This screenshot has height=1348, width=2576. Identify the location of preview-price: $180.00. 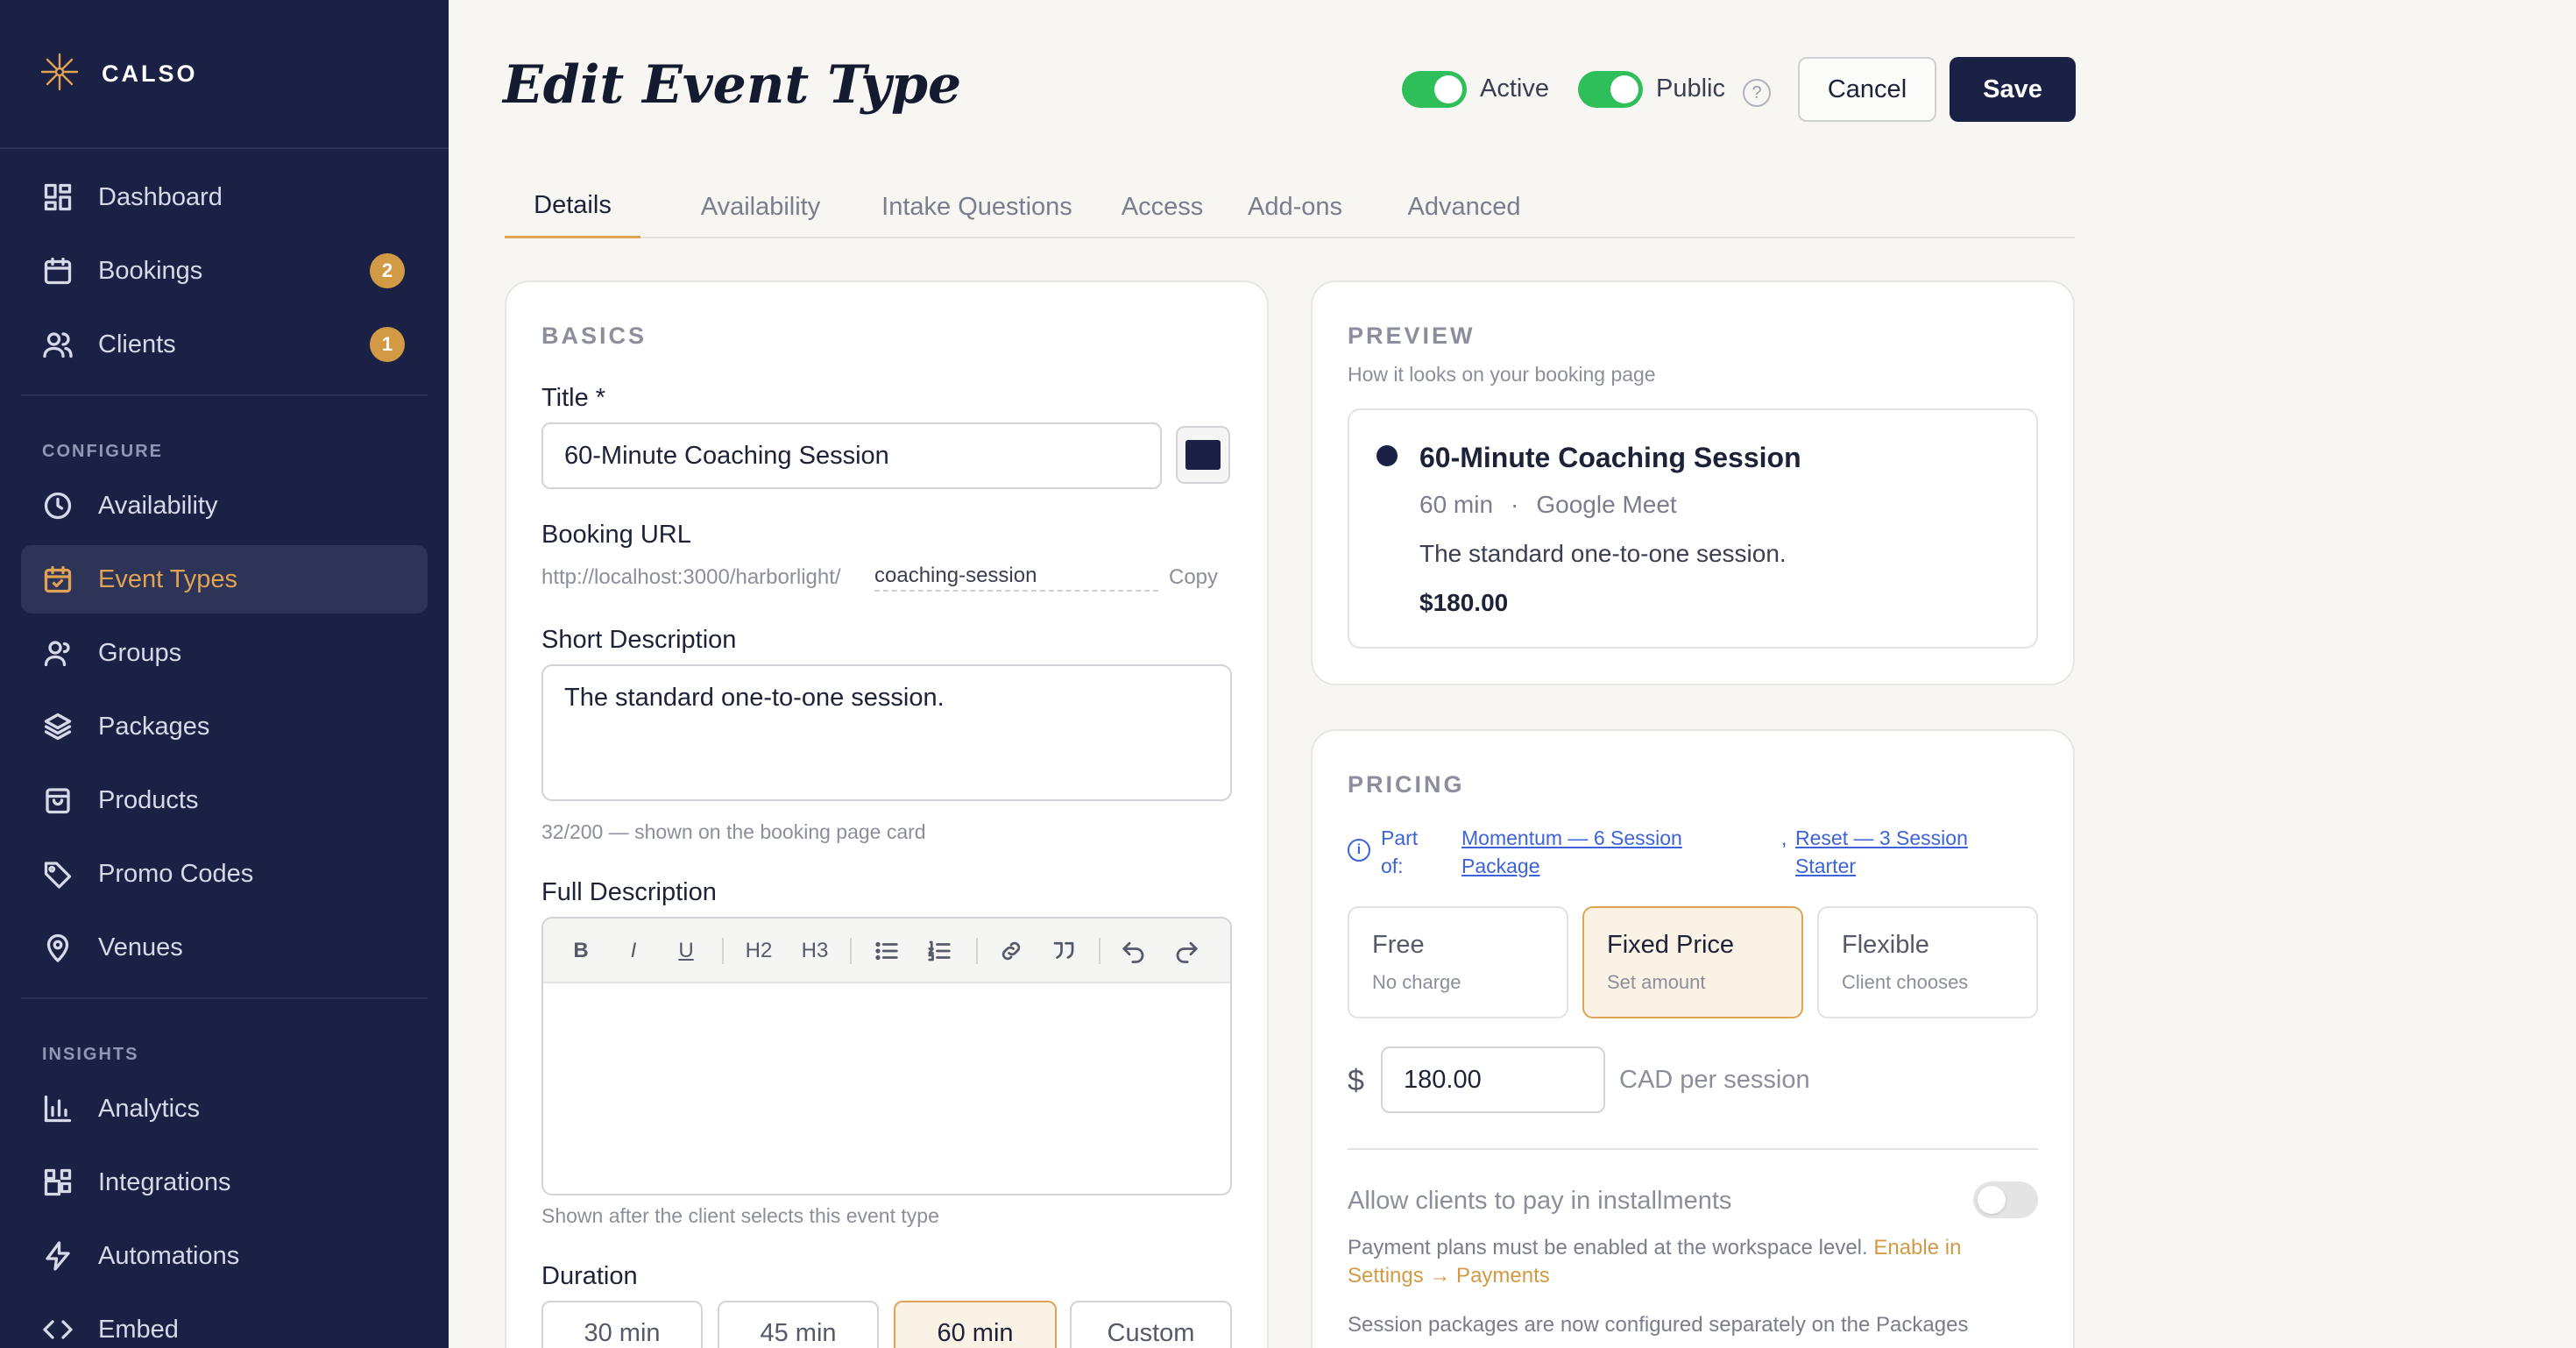
(1464, 602).